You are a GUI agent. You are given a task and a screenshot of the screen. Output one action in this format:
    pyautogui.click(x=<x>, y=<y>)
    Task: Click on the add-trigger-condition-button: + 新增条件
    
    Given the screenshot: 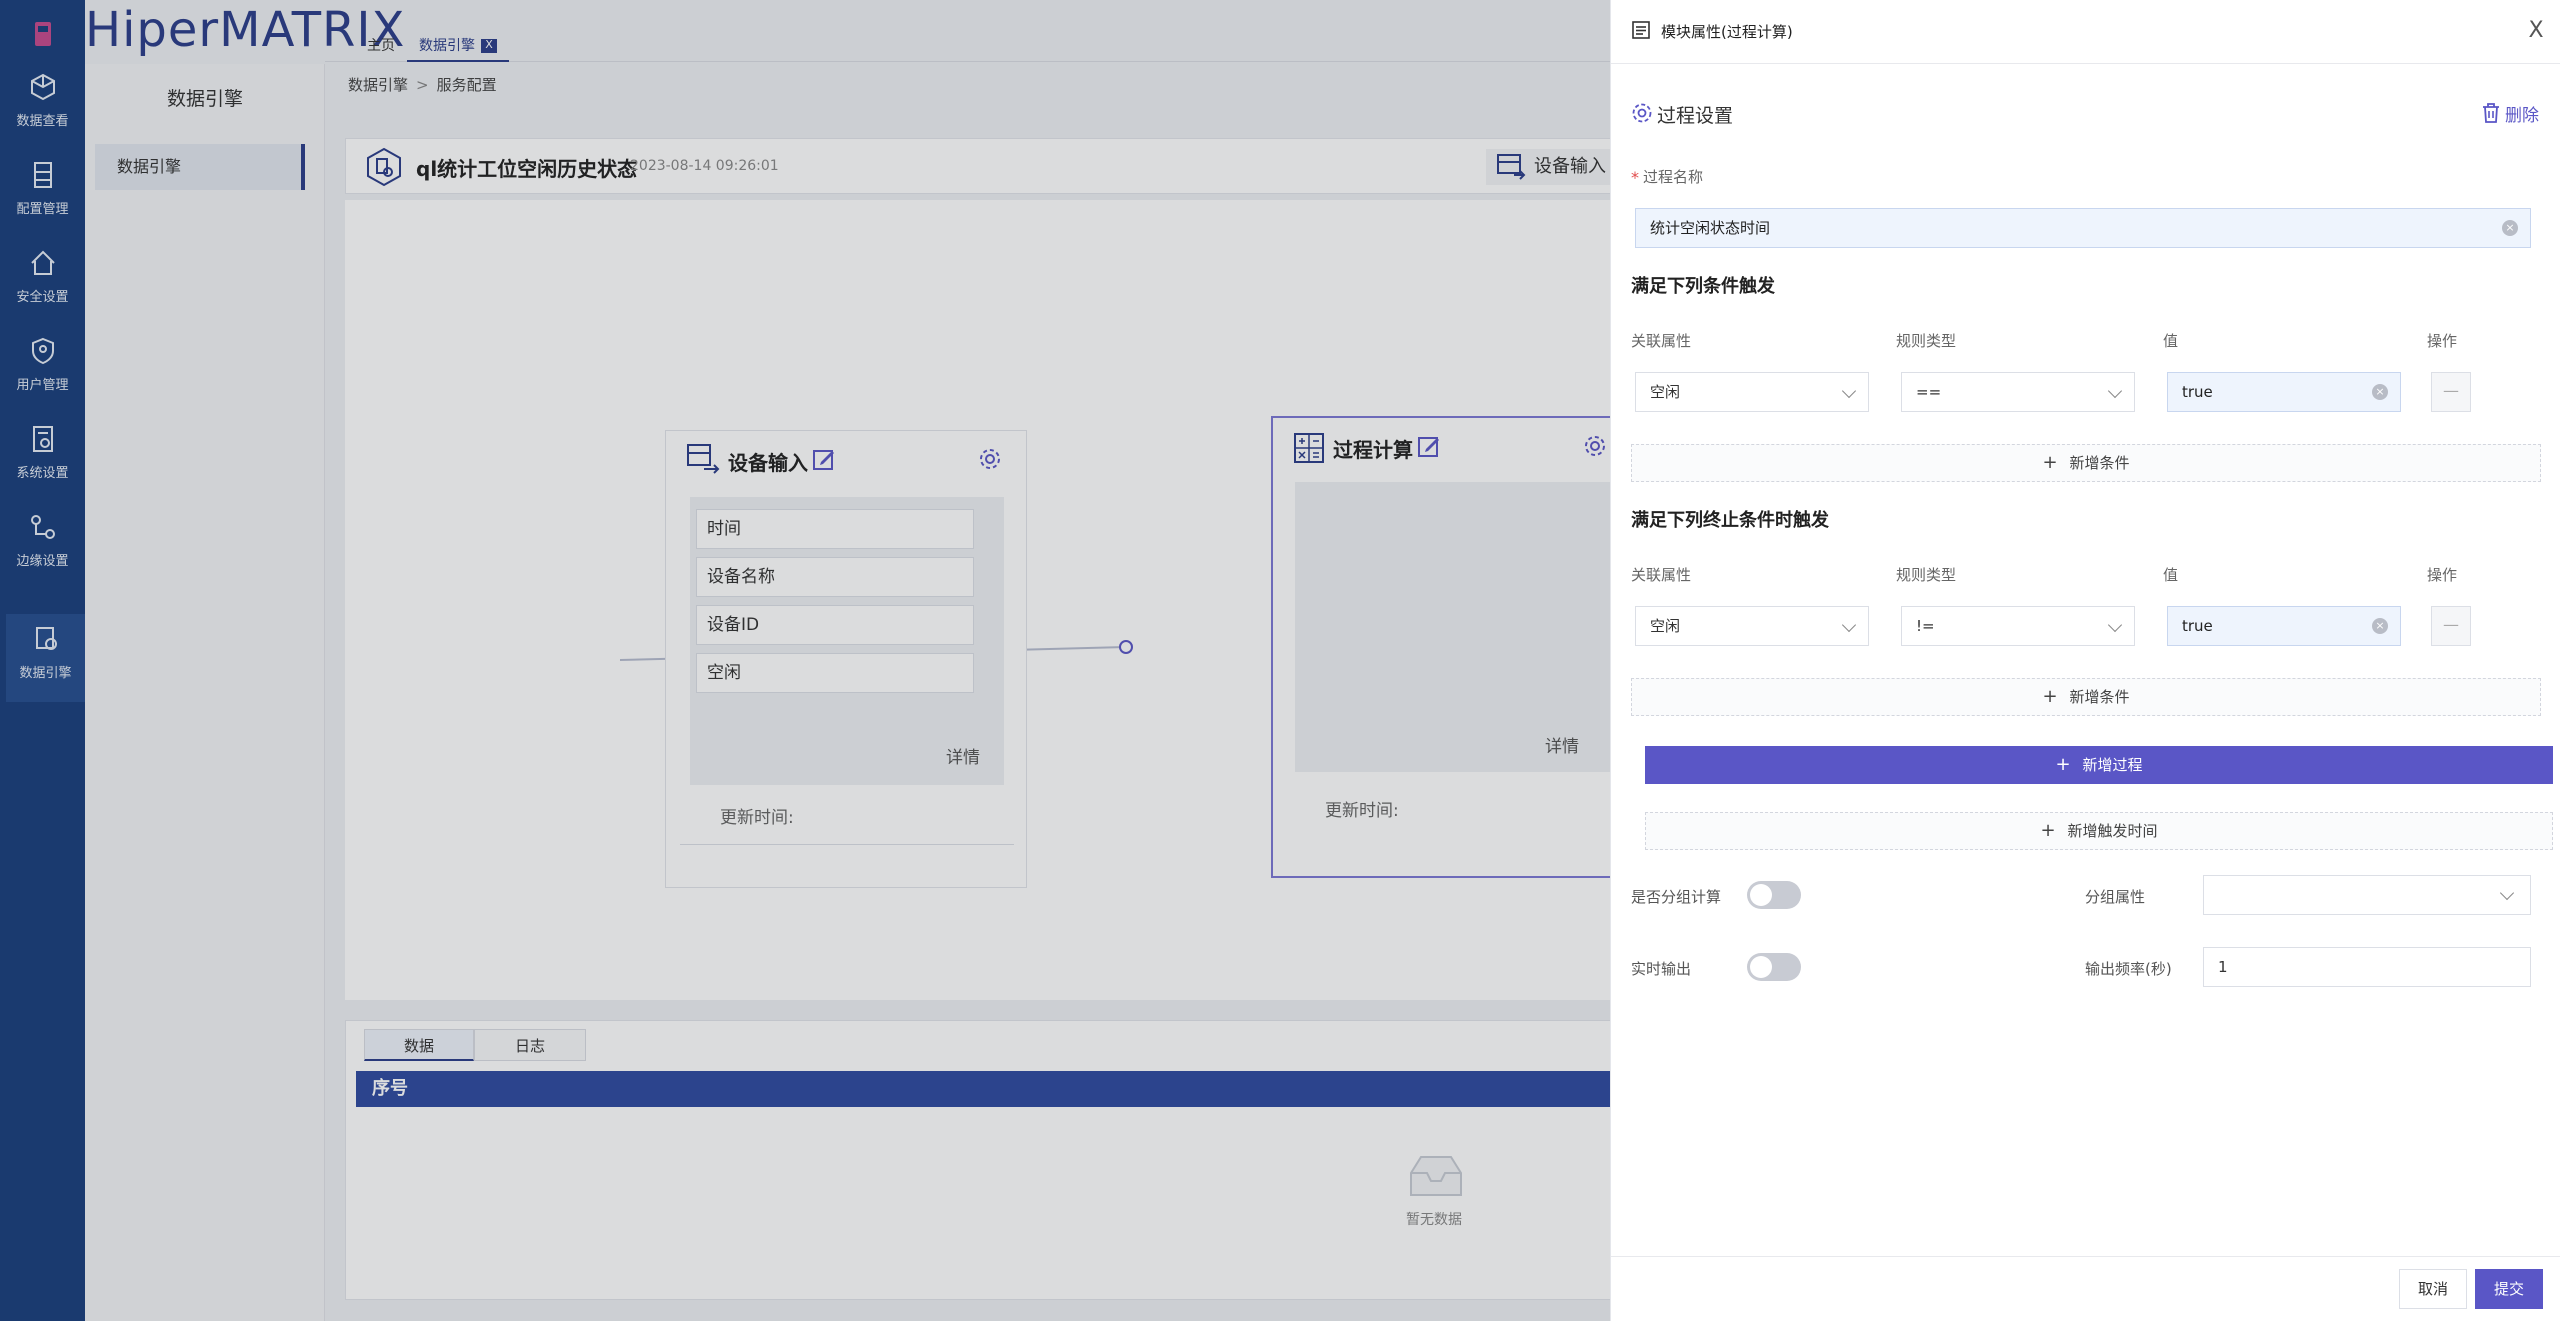 What is the action you would take?
    pyautogui.click(x=2086, y=463)
    